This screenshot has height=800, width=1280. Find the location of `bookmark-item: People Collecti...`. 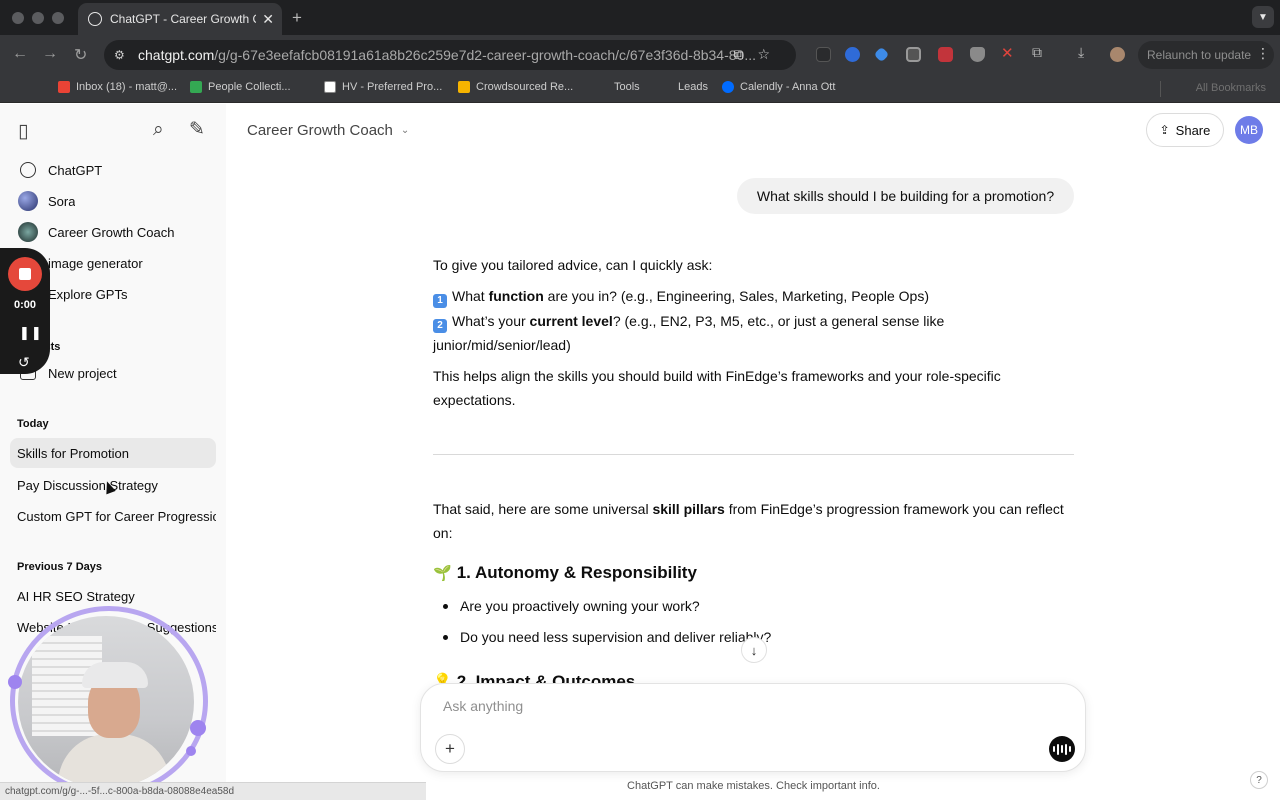

bookmark-item: People Collecti... is located at coordinates (240, 87).